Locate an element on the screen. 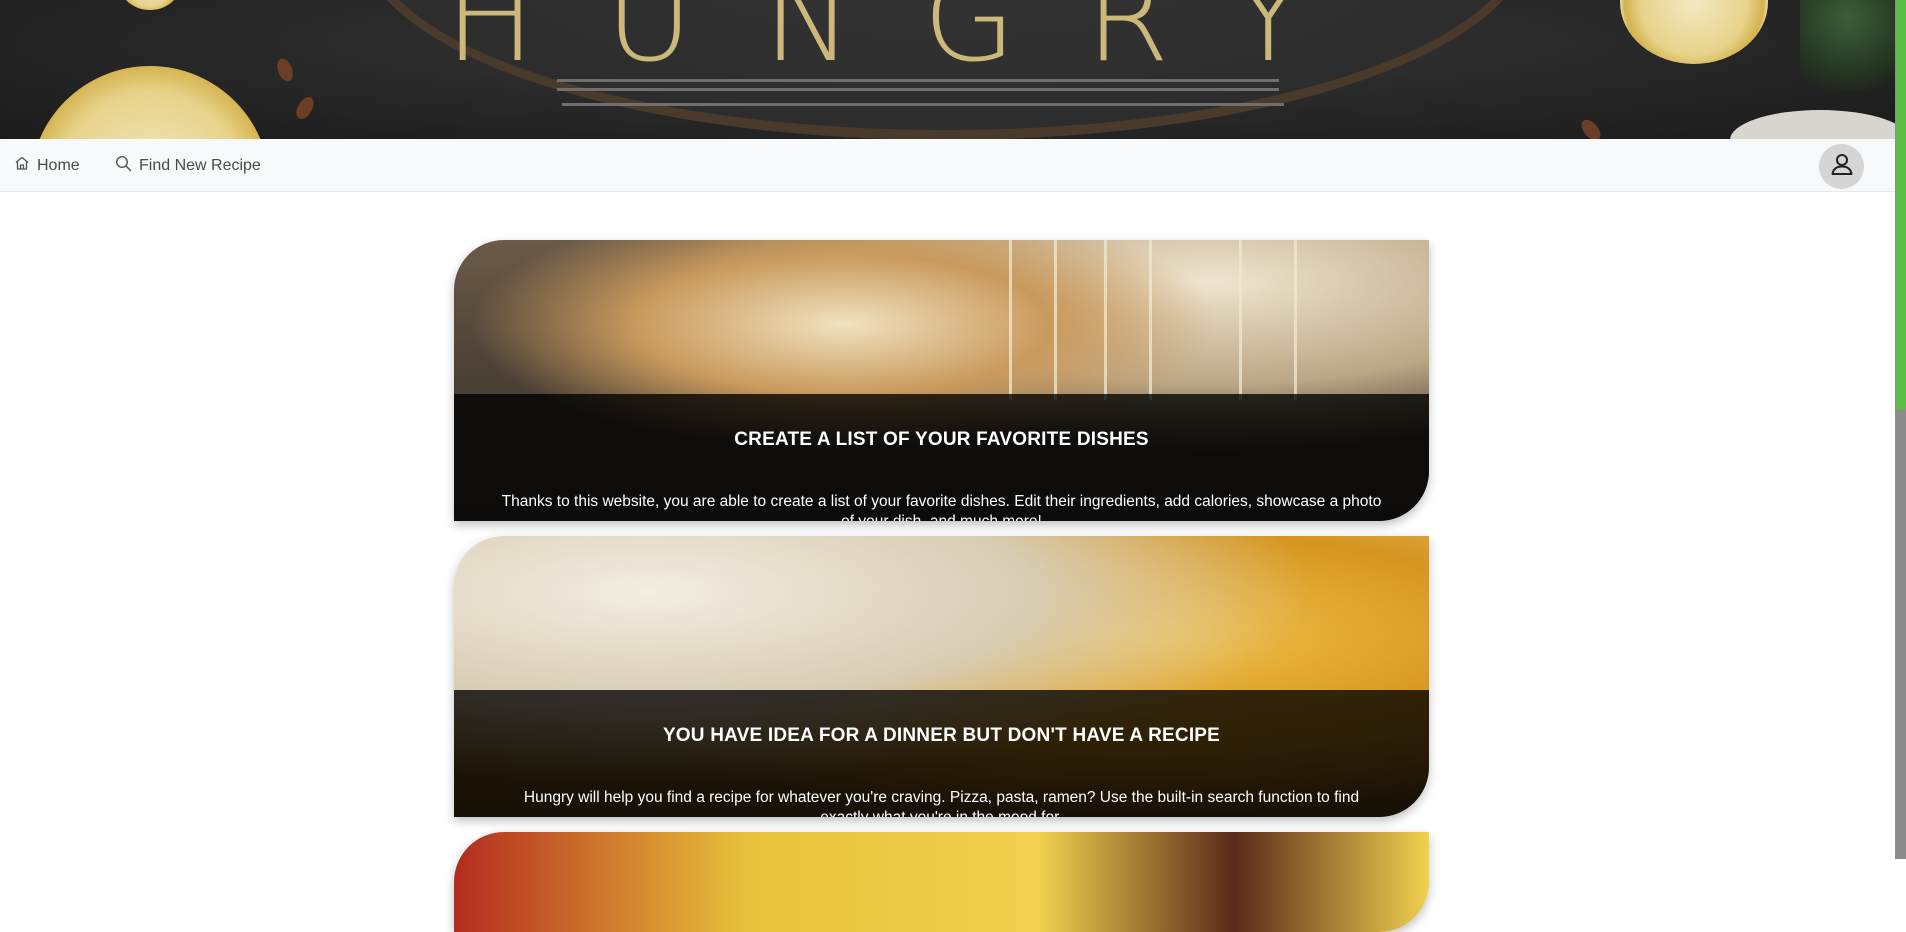 Image resolution: width=1906 pixels, height=932 pixels. brand-logo-text: HUNGRY is located at coordinates (910, 44).